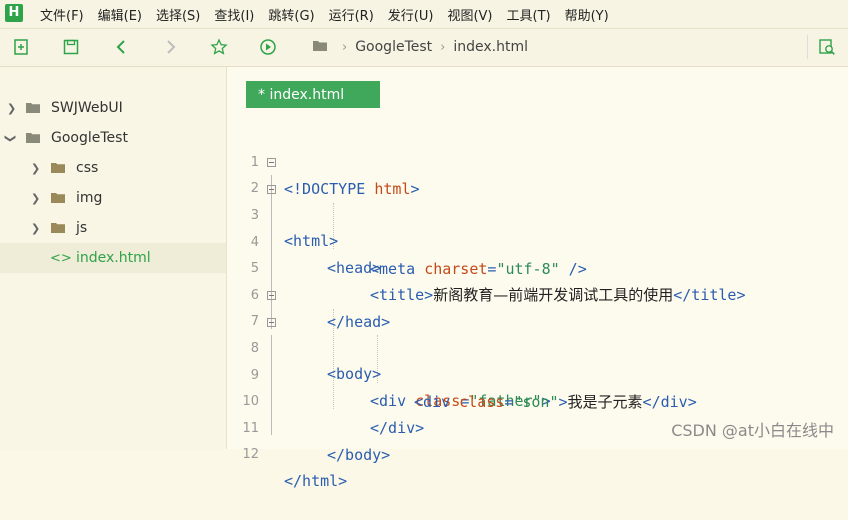 The image size is (848, 520). What do you see at coordinates (268, 47) in the screenshot?
I see `run-icon` at bounding box center [268, 47].